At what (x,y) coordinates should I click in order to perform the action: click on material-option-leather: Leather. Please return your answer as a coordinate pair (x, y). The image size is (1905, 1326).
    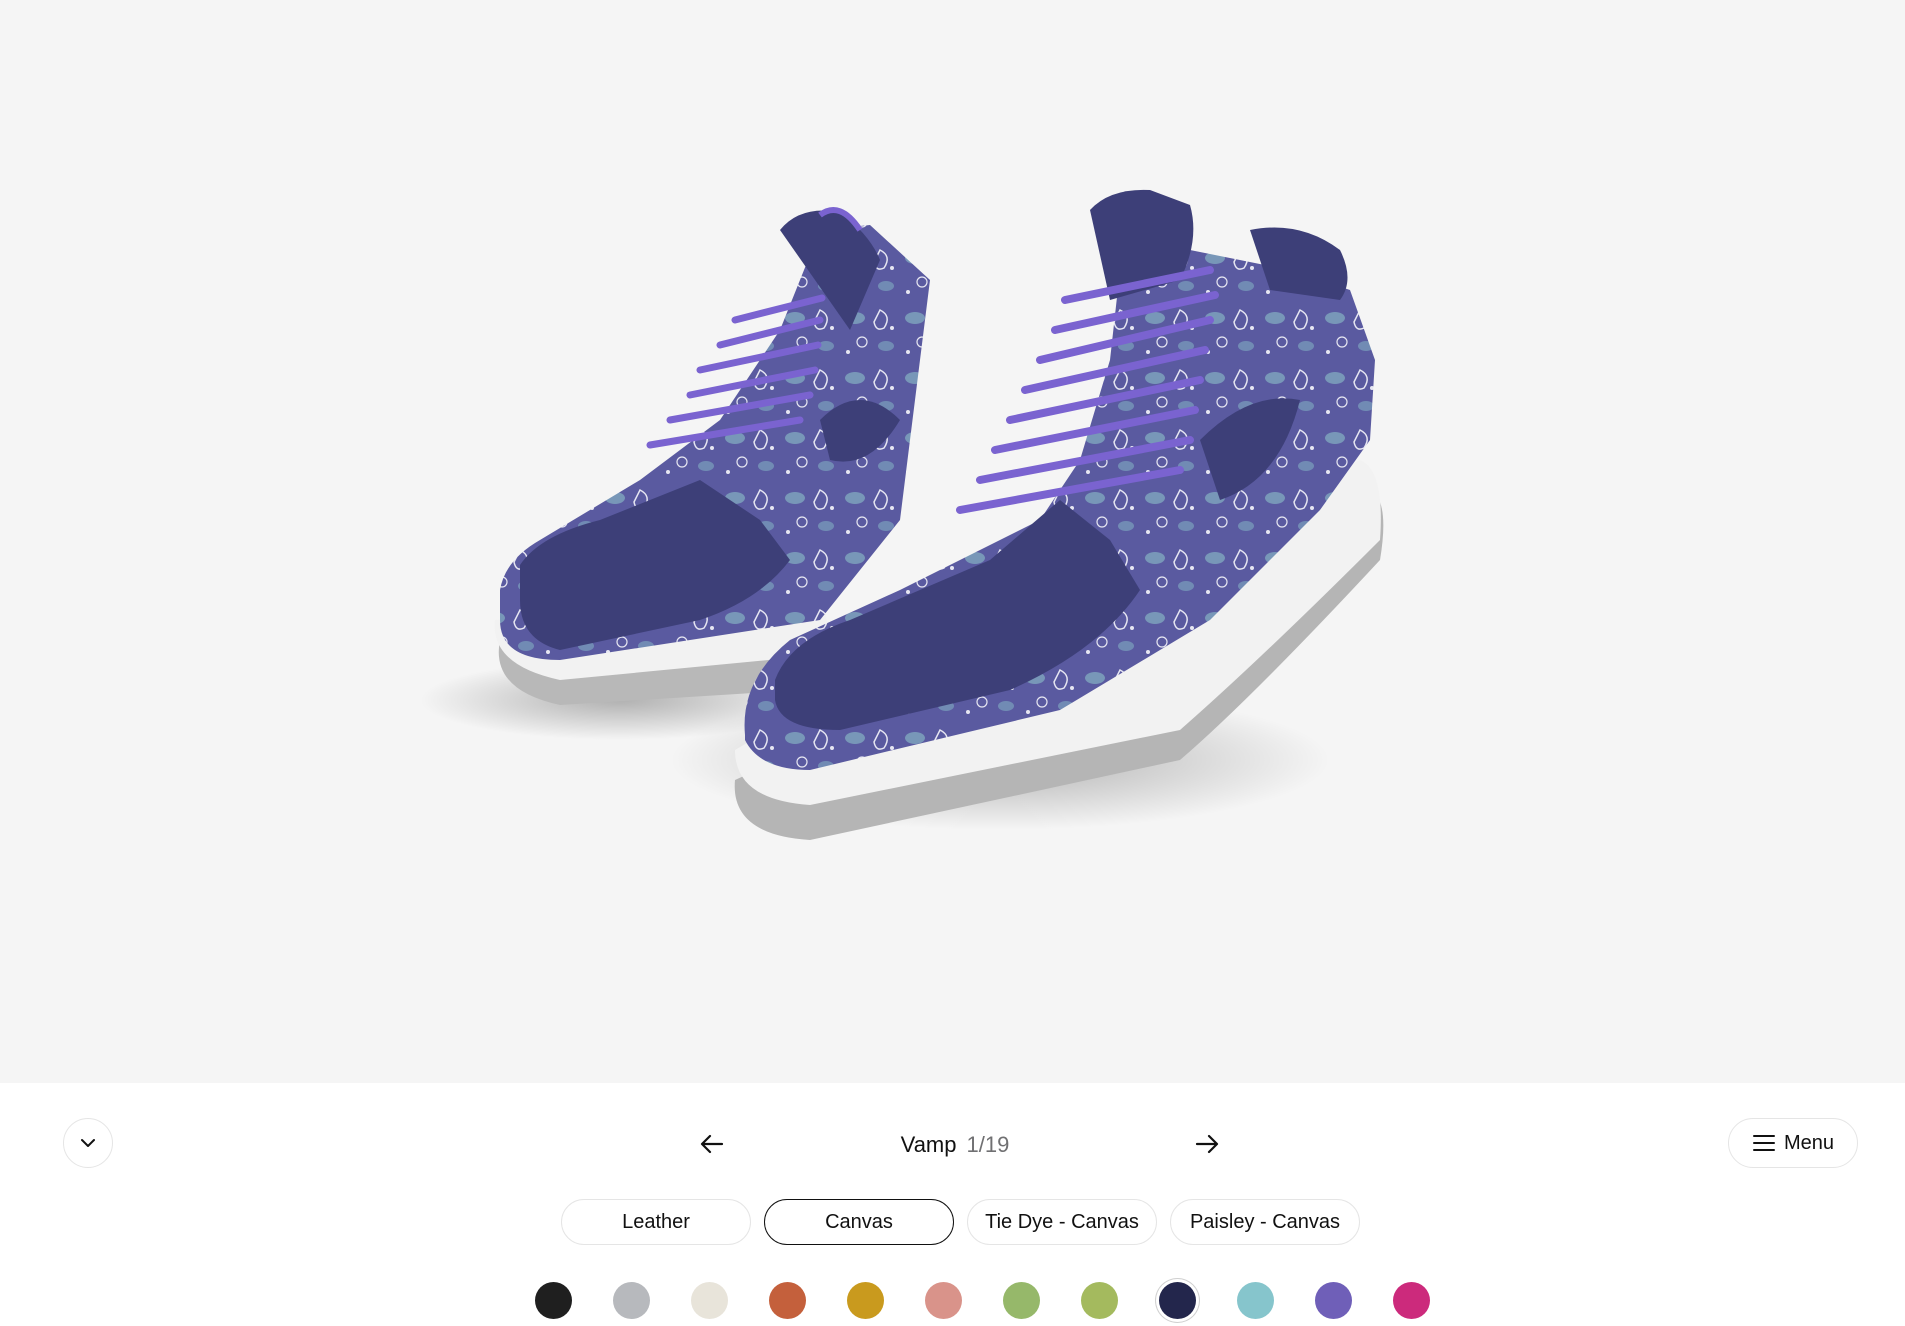
    Looking at the image, I should click on (656, 1222).